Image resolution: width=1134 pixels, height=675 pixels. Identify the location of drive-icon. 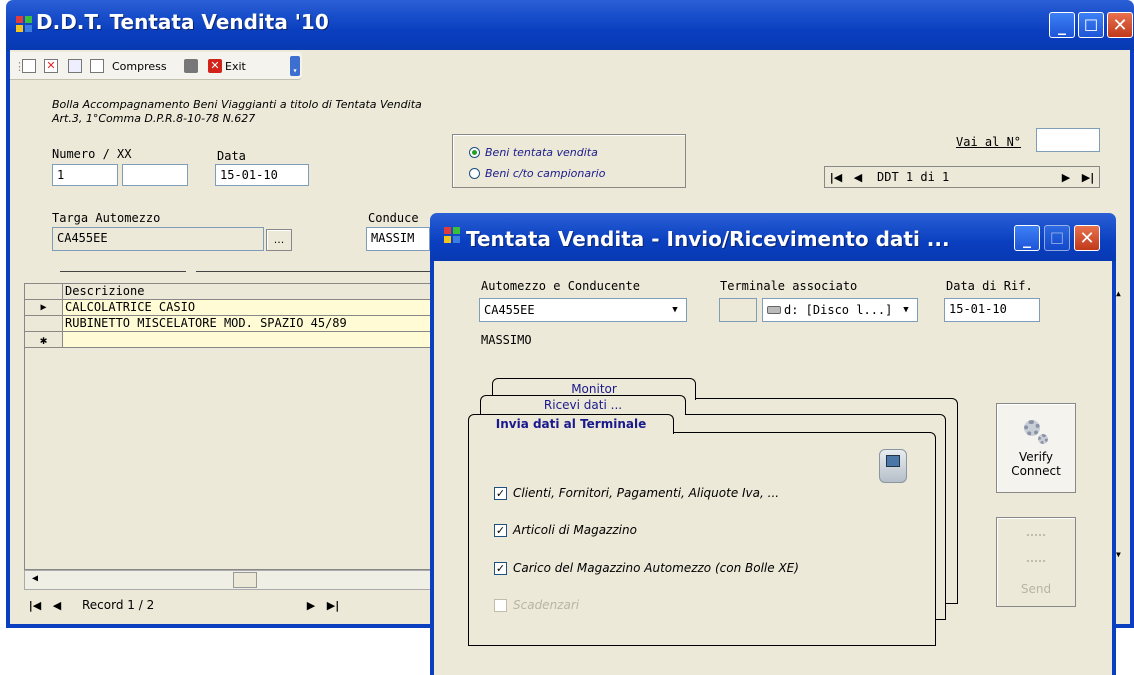
(774, 310).